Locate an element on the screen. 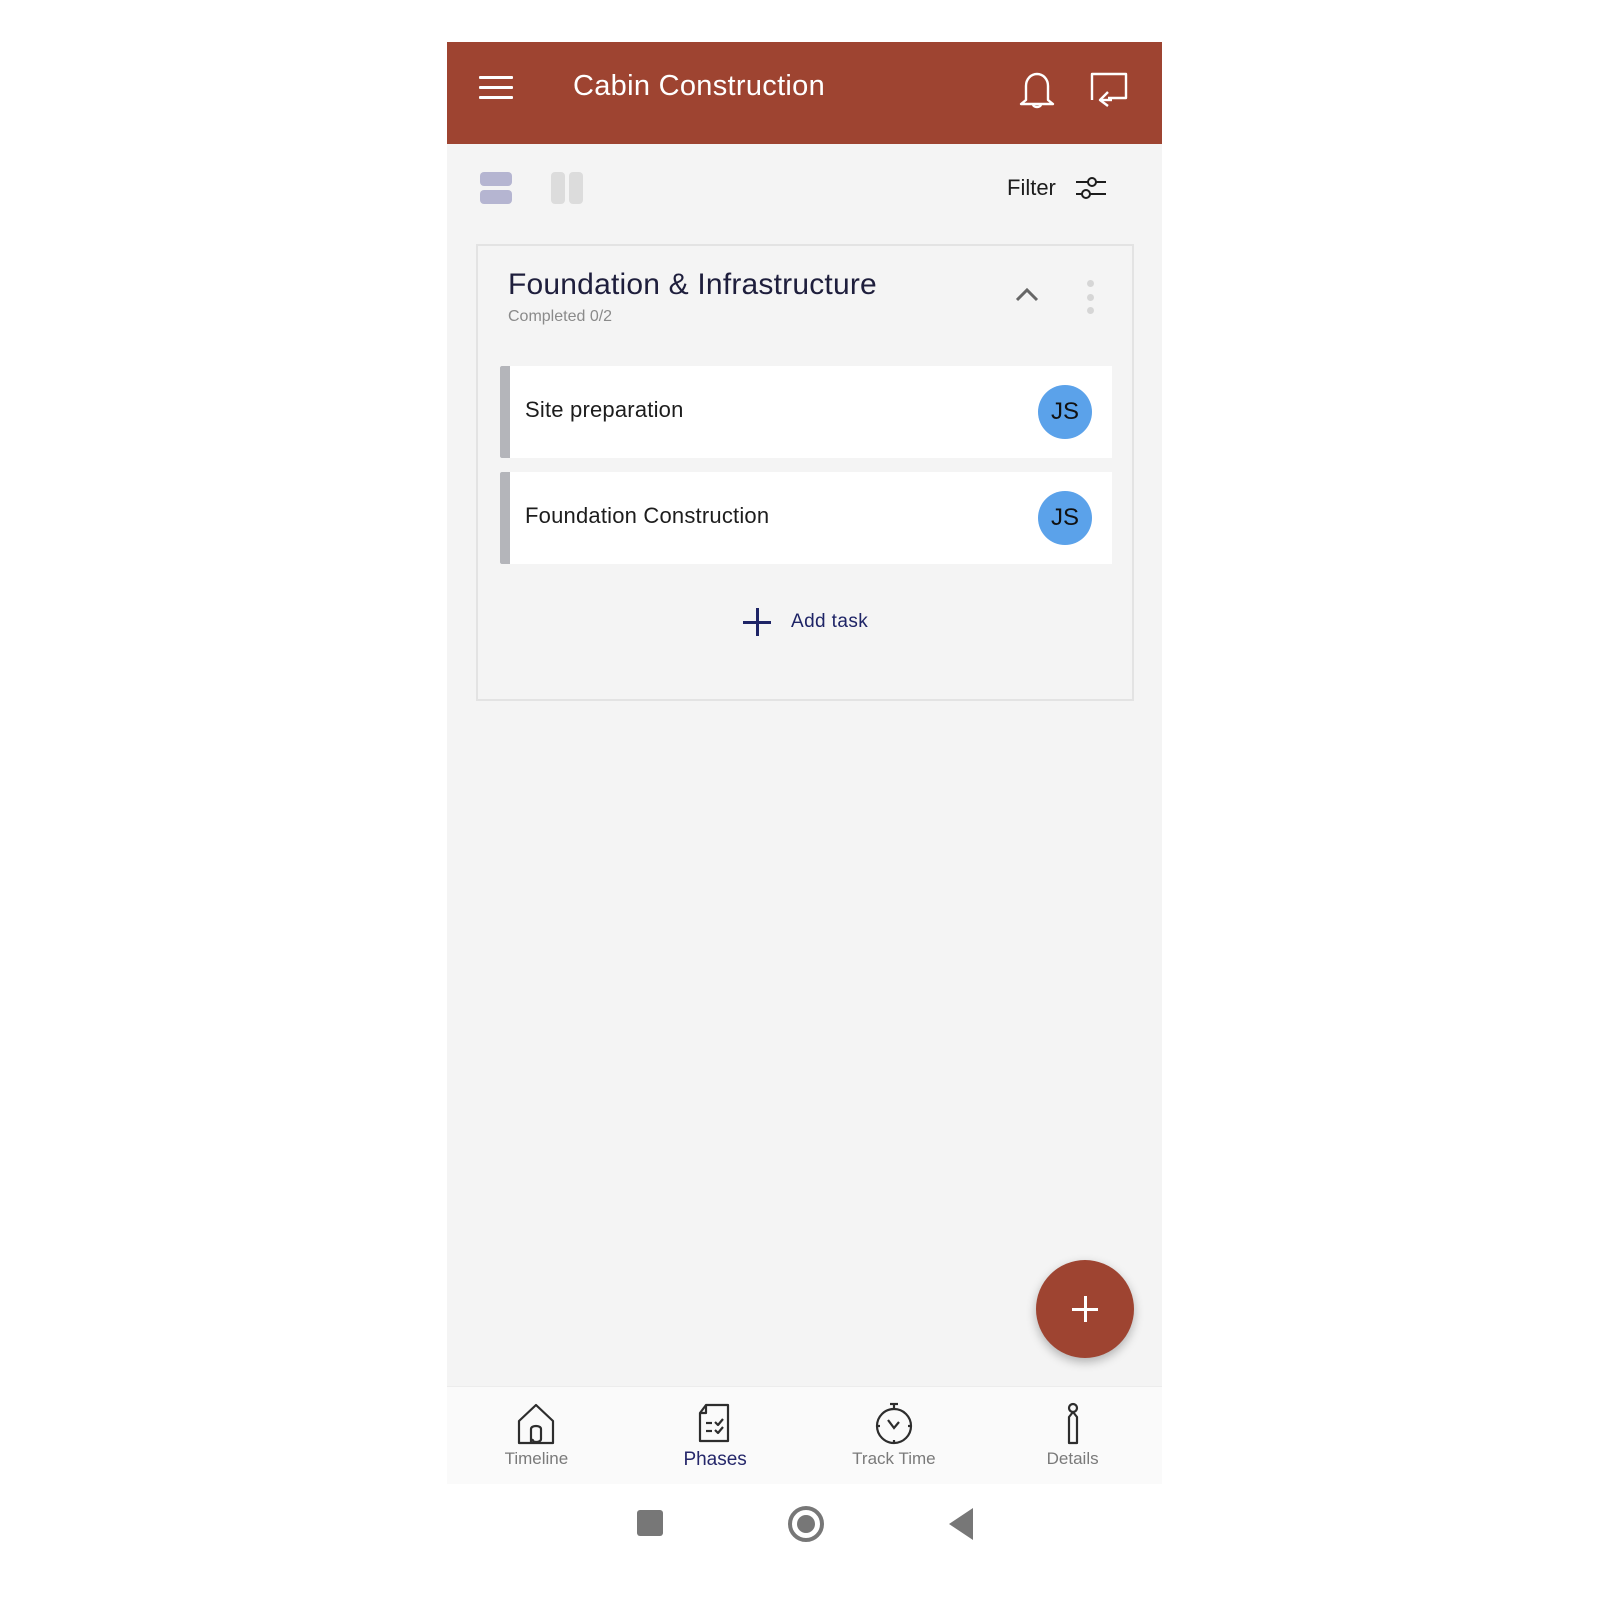 This screenshot has height=1600, width=1600. filter-button: Filter is located at coordinates (1057, 188).